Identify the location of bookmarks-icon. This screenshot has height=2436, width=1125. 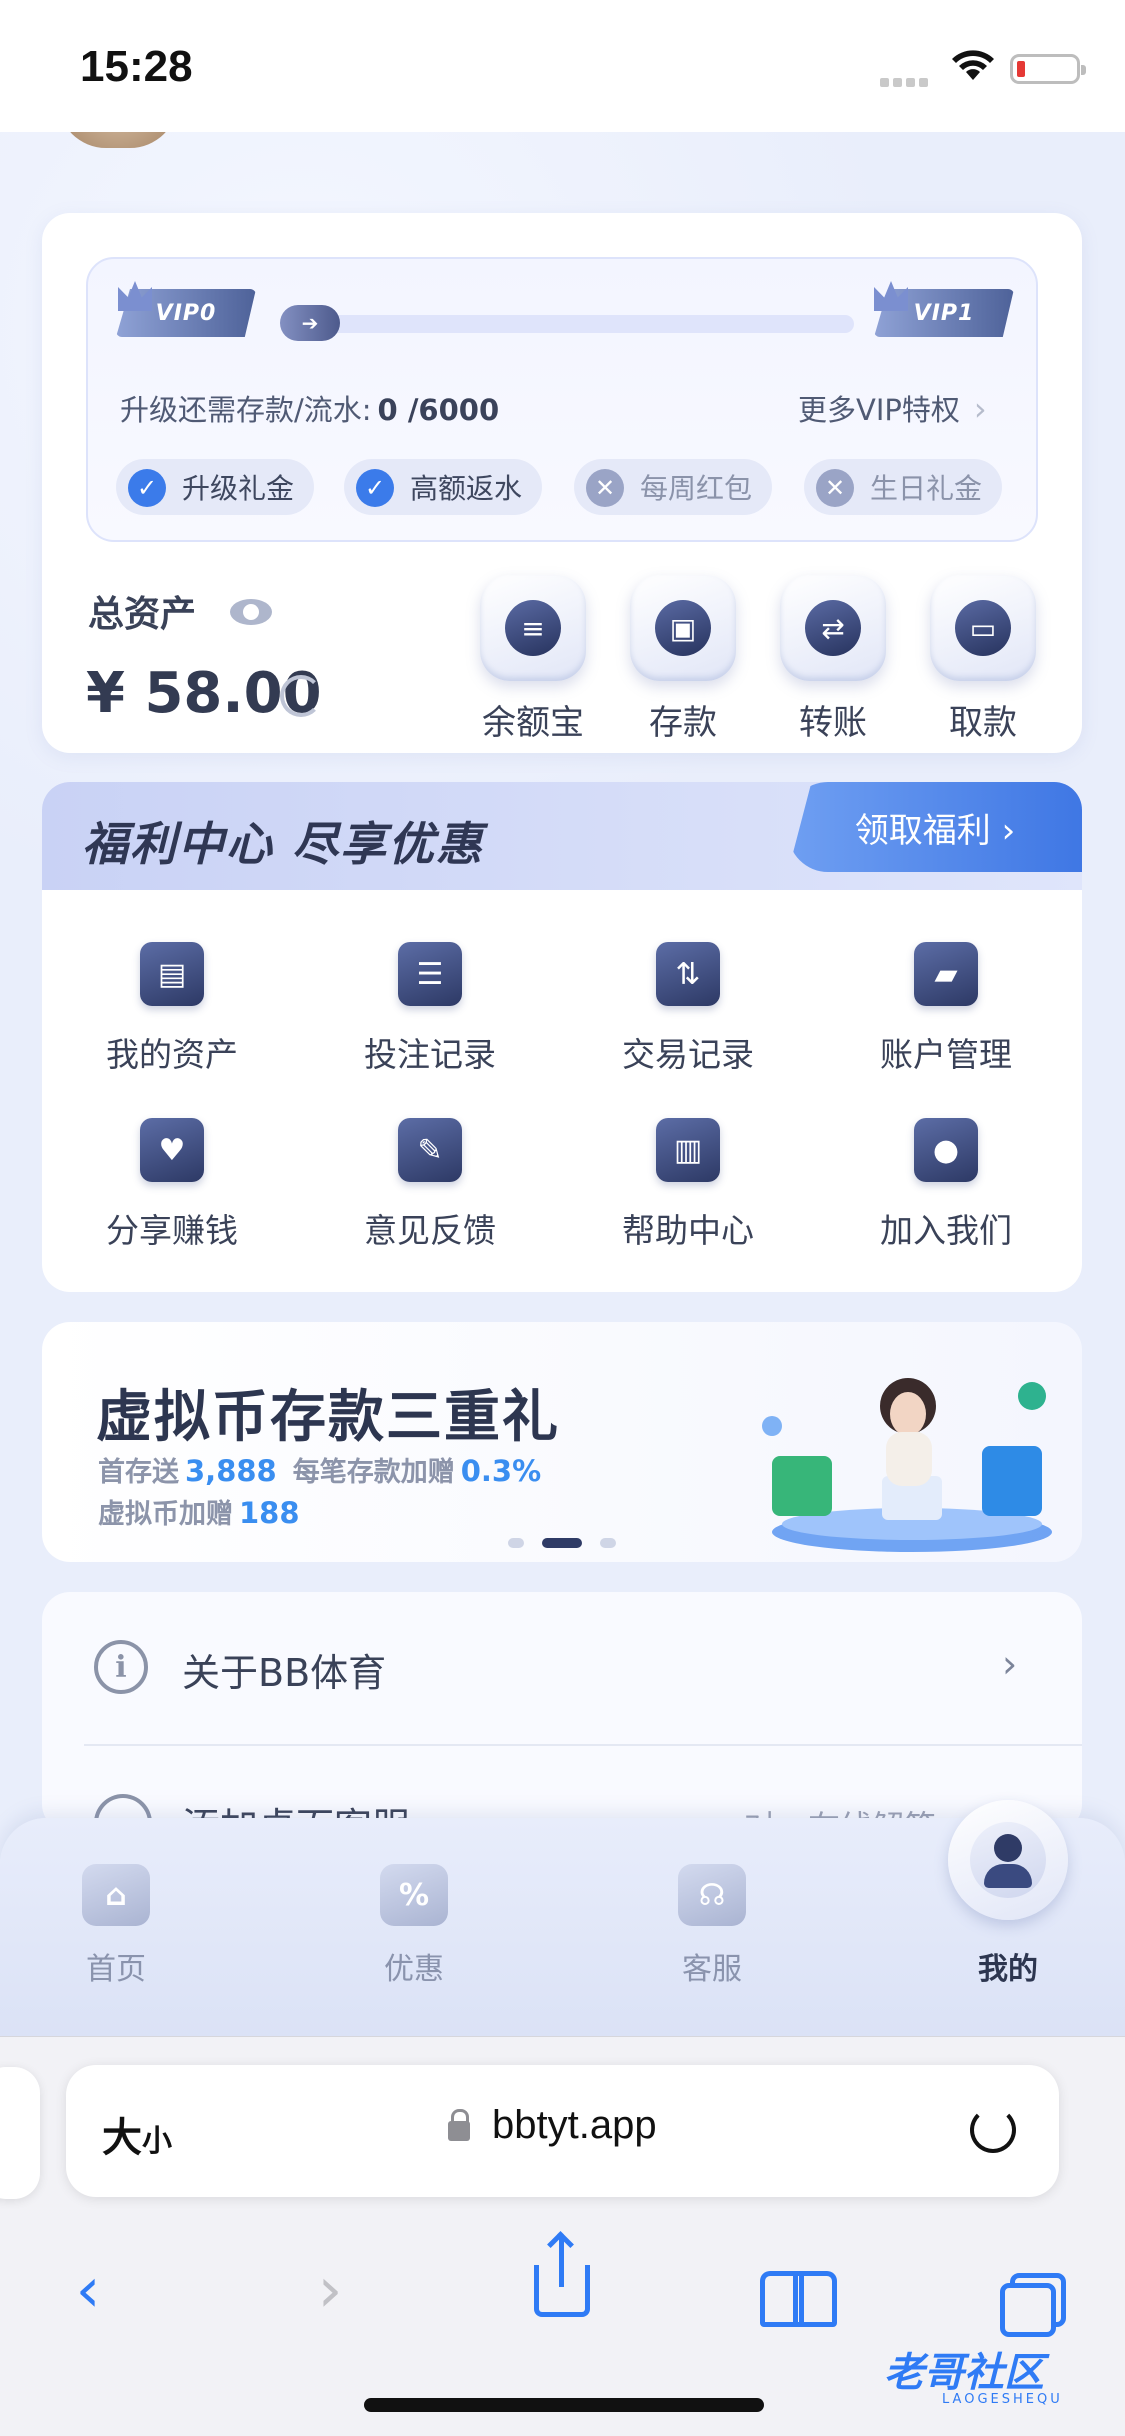
(798, 2299).